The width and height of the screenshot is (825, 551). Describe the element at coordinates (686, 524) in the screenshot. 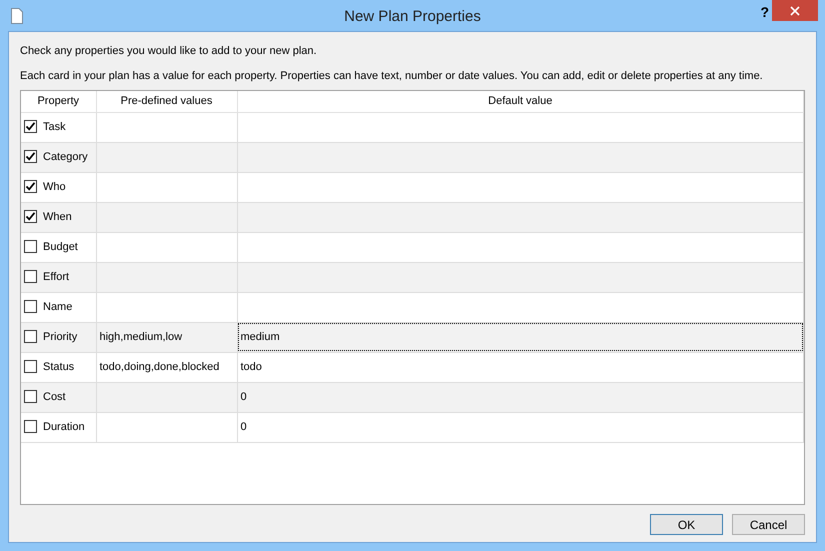

I see `ok-button: OK` at that location.